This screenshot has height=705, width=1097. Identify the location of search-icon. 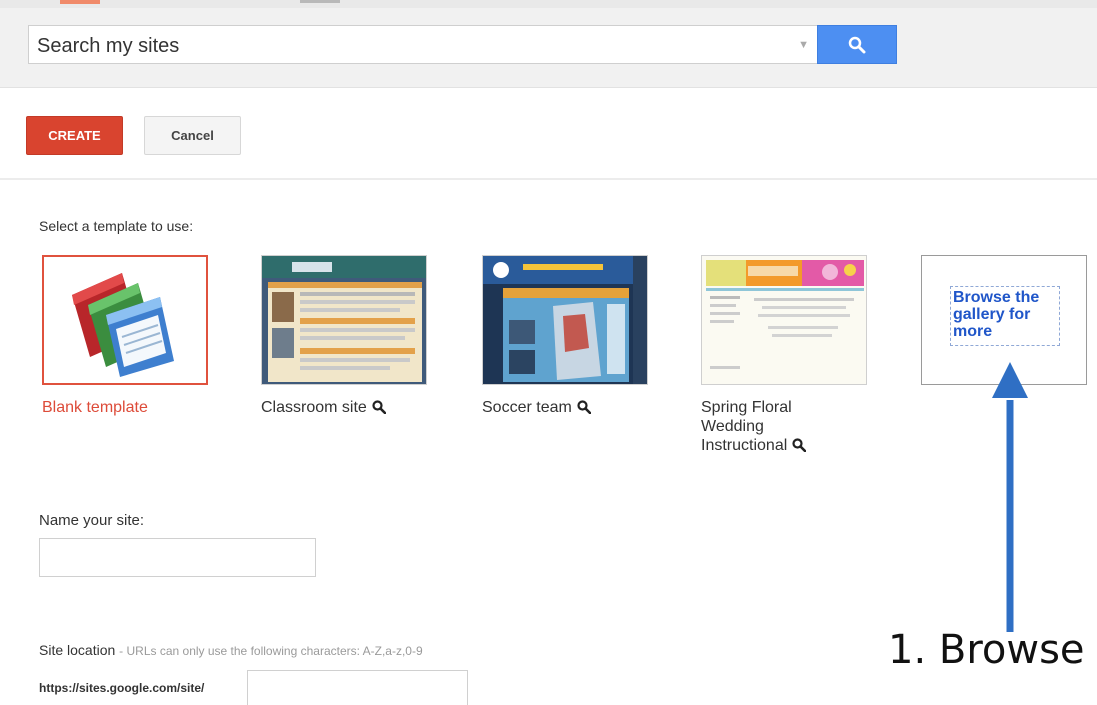
(857, 44).